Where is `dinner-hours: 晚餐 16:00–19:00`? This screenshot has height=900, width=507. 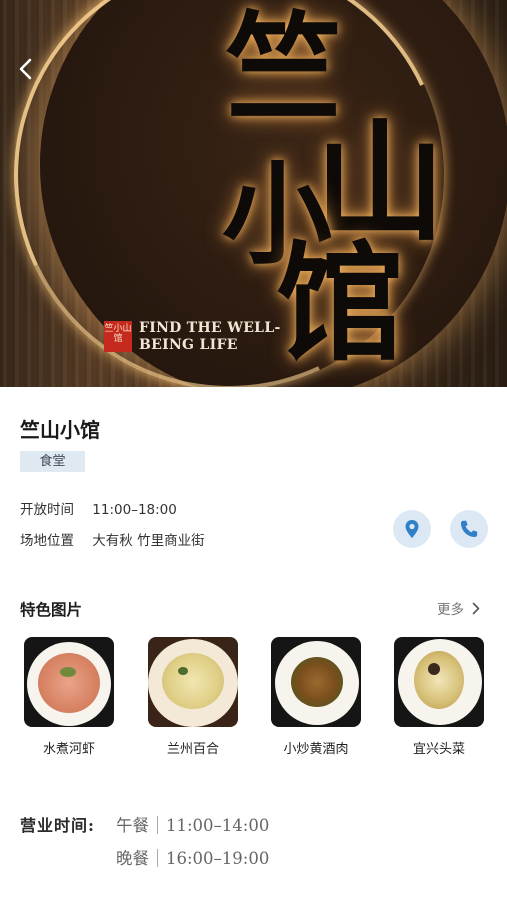
dinner-hours: 晚餐 16:00–19:00 is located at coordinates (192, 857).